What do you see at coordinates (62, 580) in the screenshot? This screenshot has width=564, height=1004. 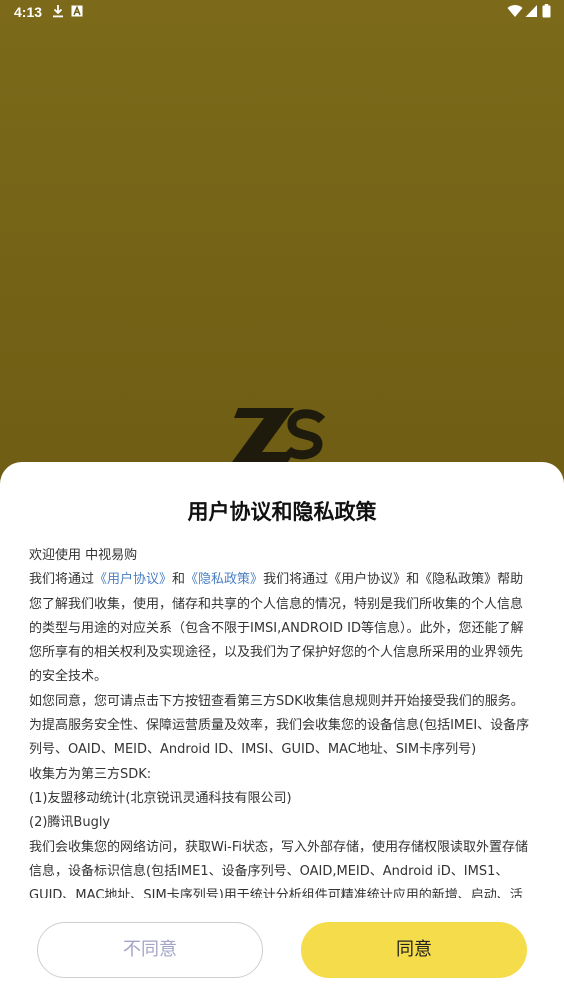 I see `intro-prefix: 我们将通过` at bounding box center [62, 580].